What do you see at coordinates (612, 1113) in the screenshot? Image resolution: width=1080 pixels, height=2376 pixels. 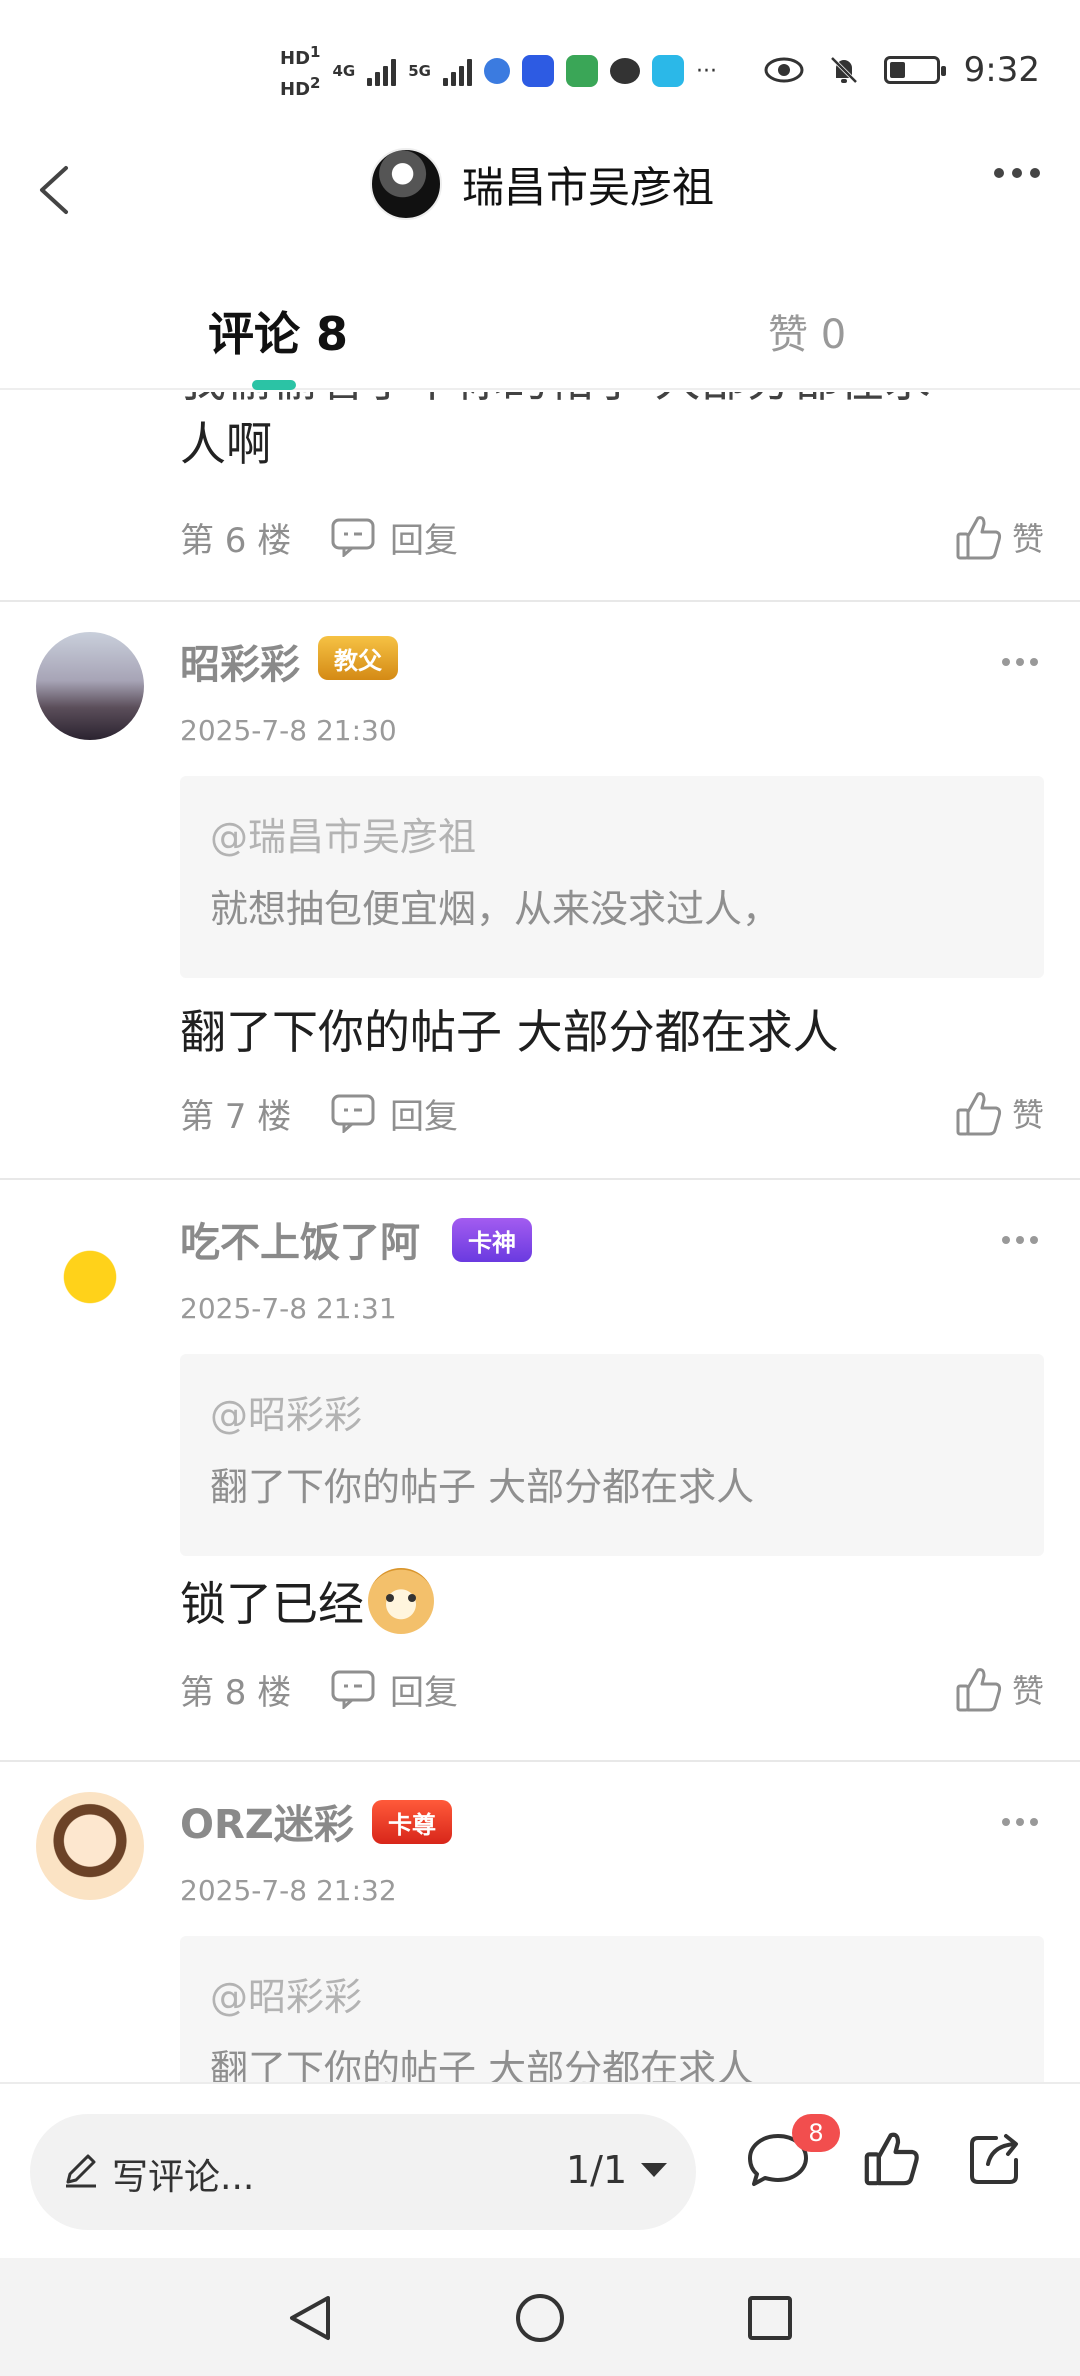 I see `comment-footer: 第 7 楼 回复 赞` at bounding box center [612, 1113].